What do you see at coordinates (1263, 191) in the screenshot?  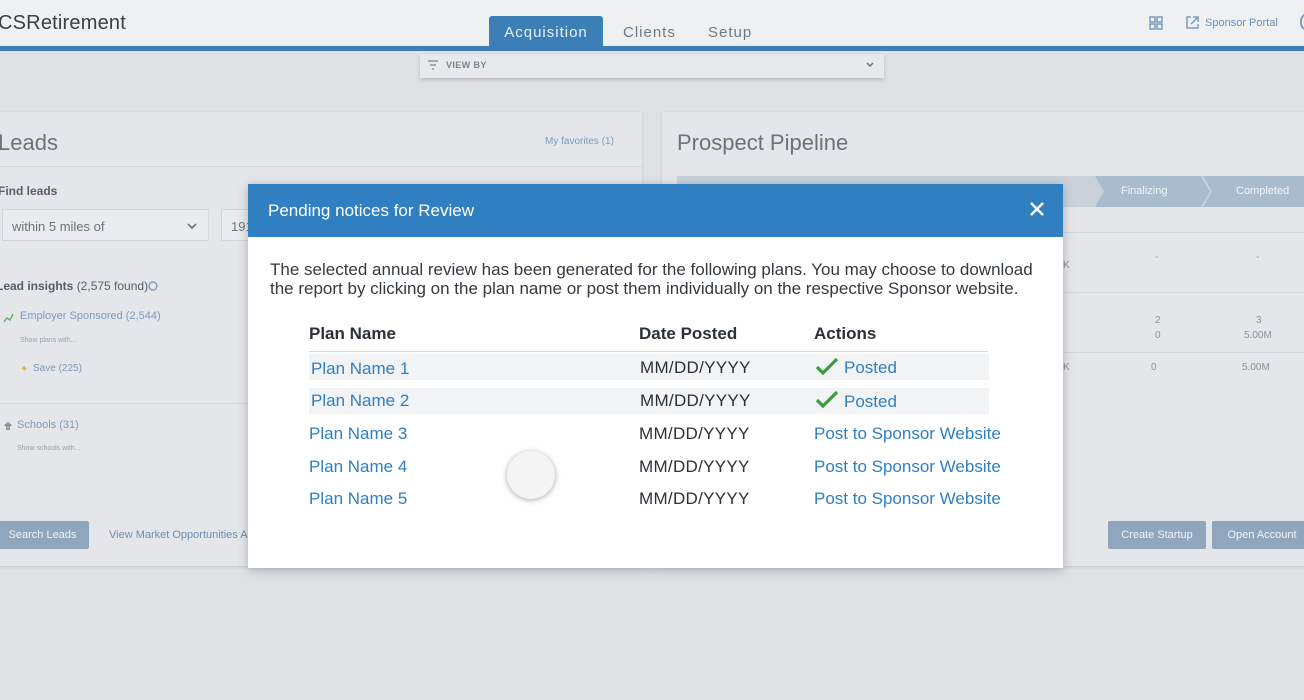 I see `stage-completed-label: Completed` at bounding box center [1263, 191].